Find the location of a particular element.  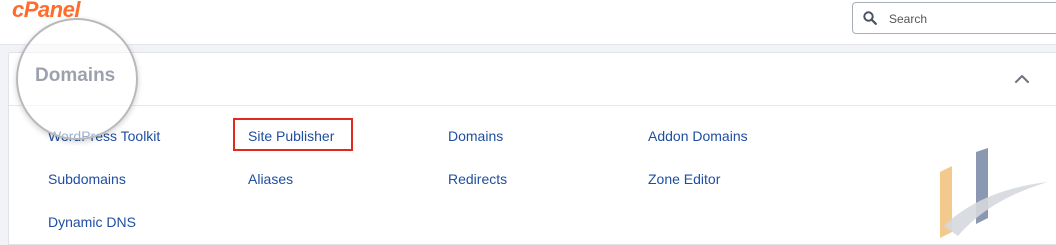

search-input is located at coordinates (969, 19).